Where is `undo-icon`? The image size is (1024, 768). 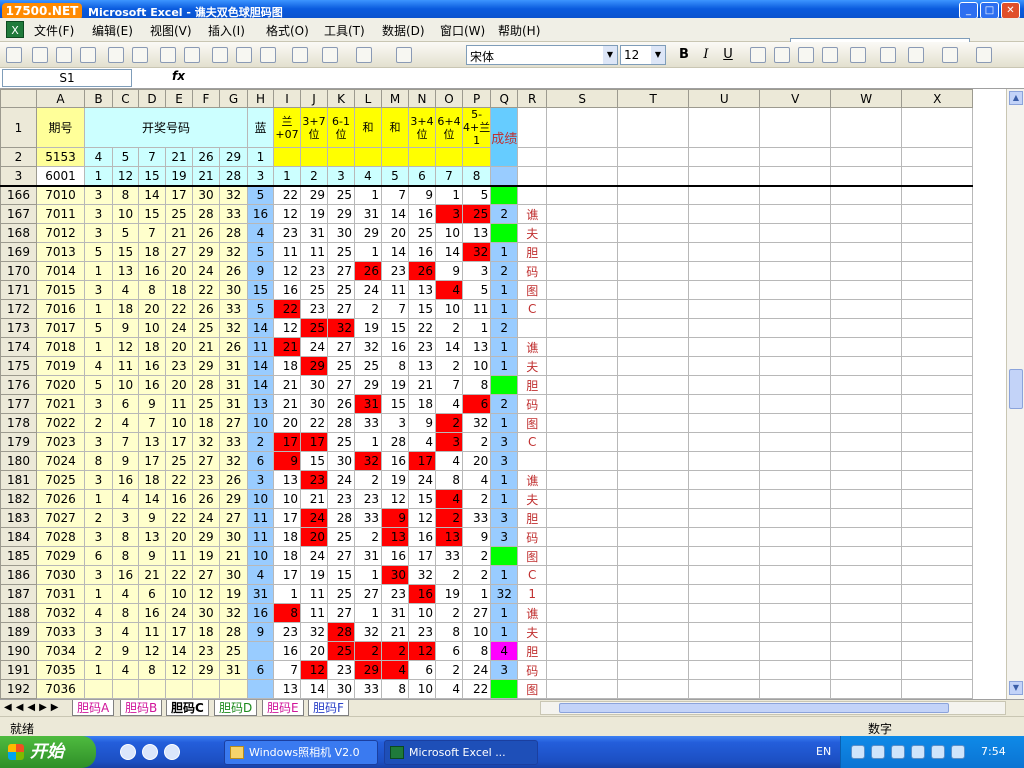 undo-icon is located at coordinates (330, 55).